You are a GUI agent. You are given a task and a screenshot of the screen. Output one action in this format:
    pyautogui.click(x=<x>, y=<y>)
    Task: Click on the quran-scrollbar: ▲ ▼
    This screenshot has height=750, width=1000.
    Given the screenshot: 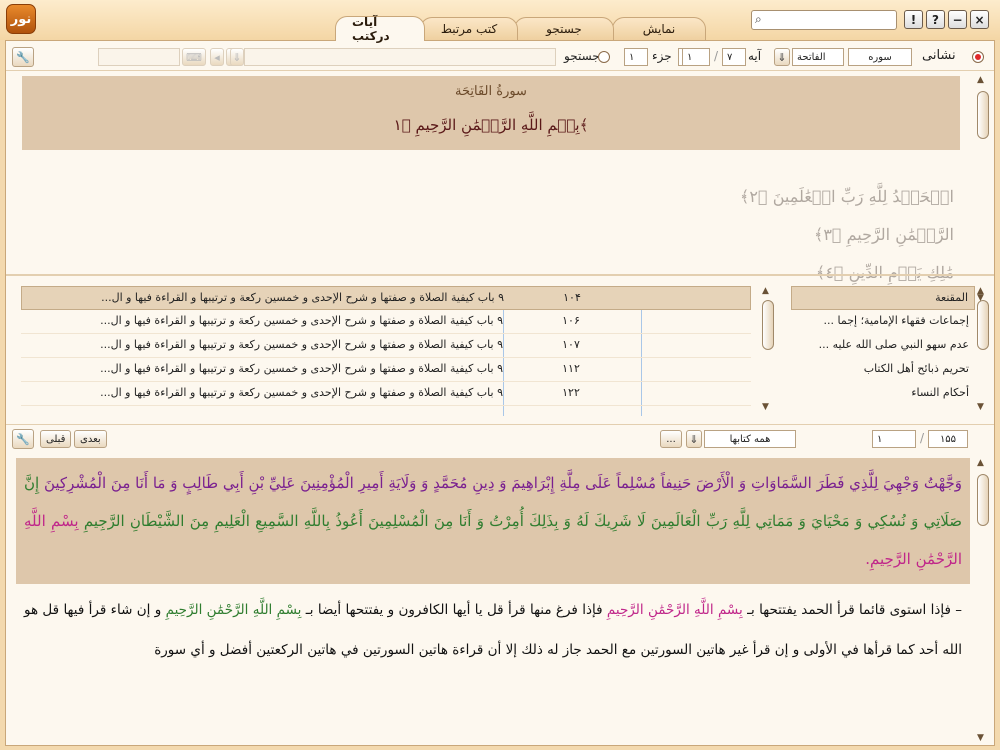 What is the action you would take?
    pyautogui.click(x=983, y=189)
    